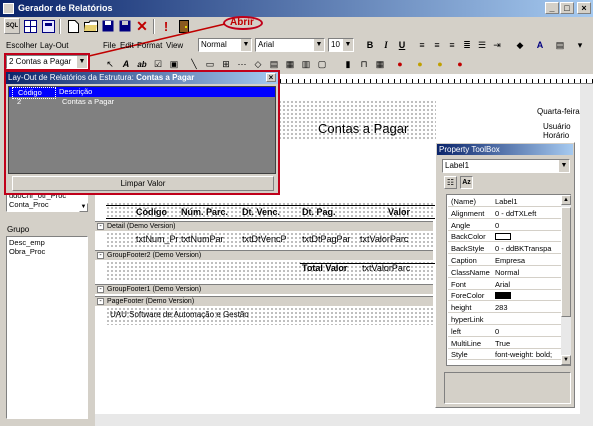 This screenshot has width=593, height=426. What do you see at coordinates (364, 64) in the screenshot?
I see `cross-section-tool-icon: ⊓` at bounding box center [364, 64].